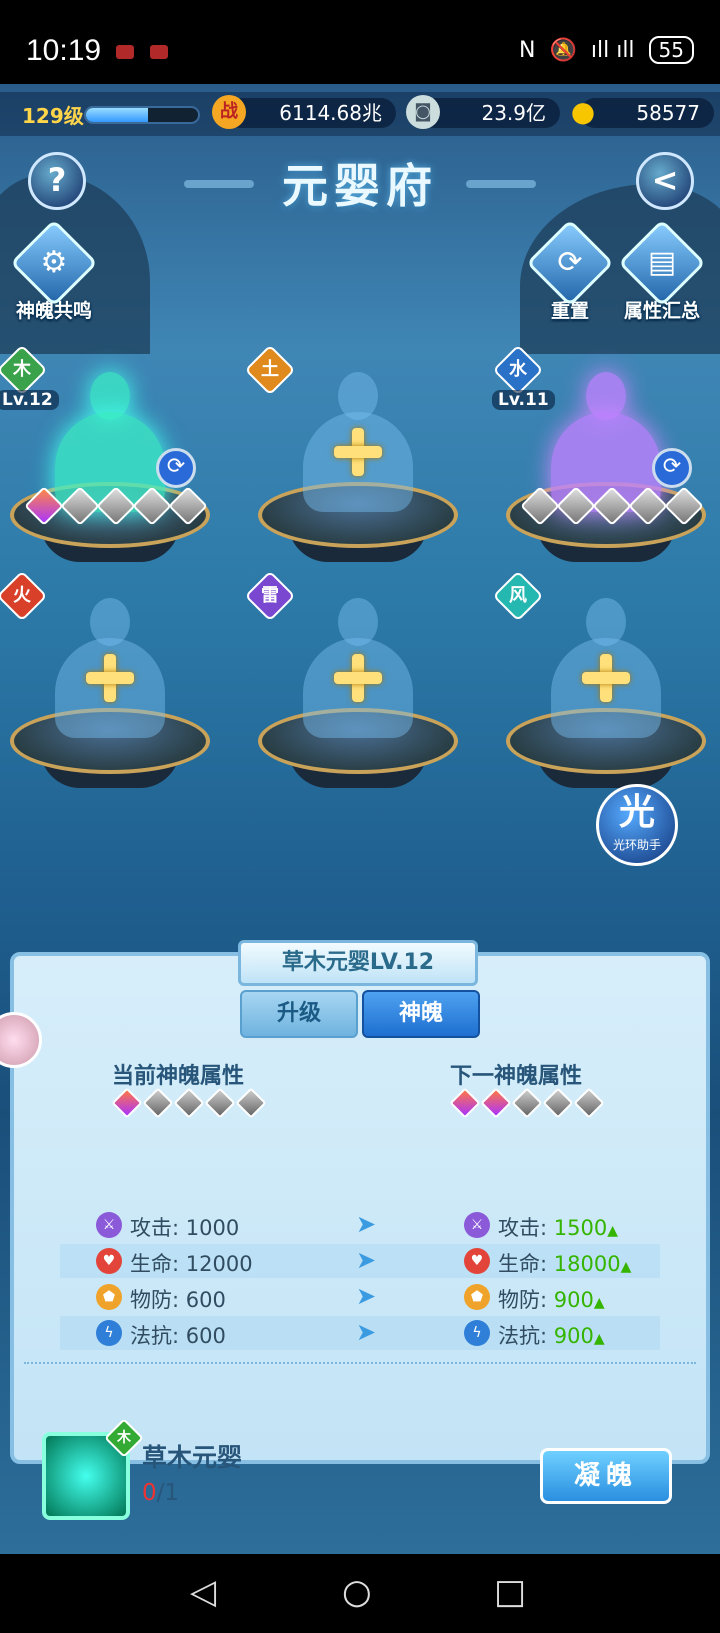 The width and height of the screenshot is (720, 1633). I want to click on nascent-soul-slot-water: 水 Lv.11 ⟳, so click(604, 458).